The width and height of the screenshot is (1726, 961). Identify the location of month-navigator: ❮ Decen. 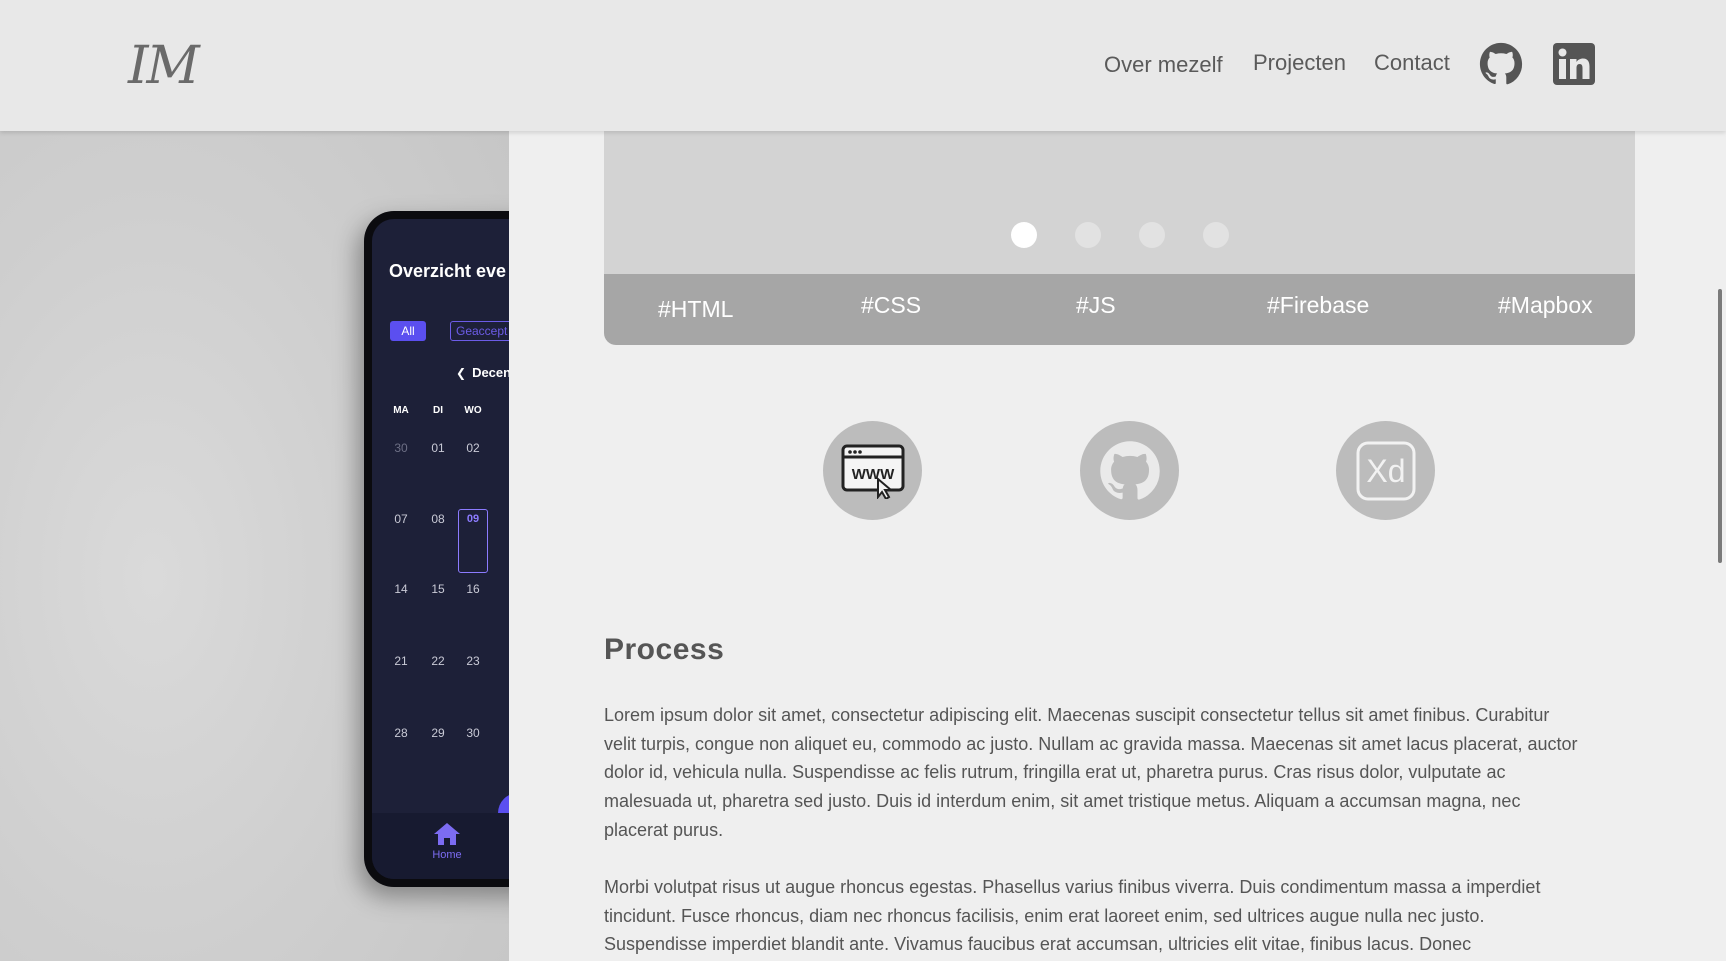
(482, 372).